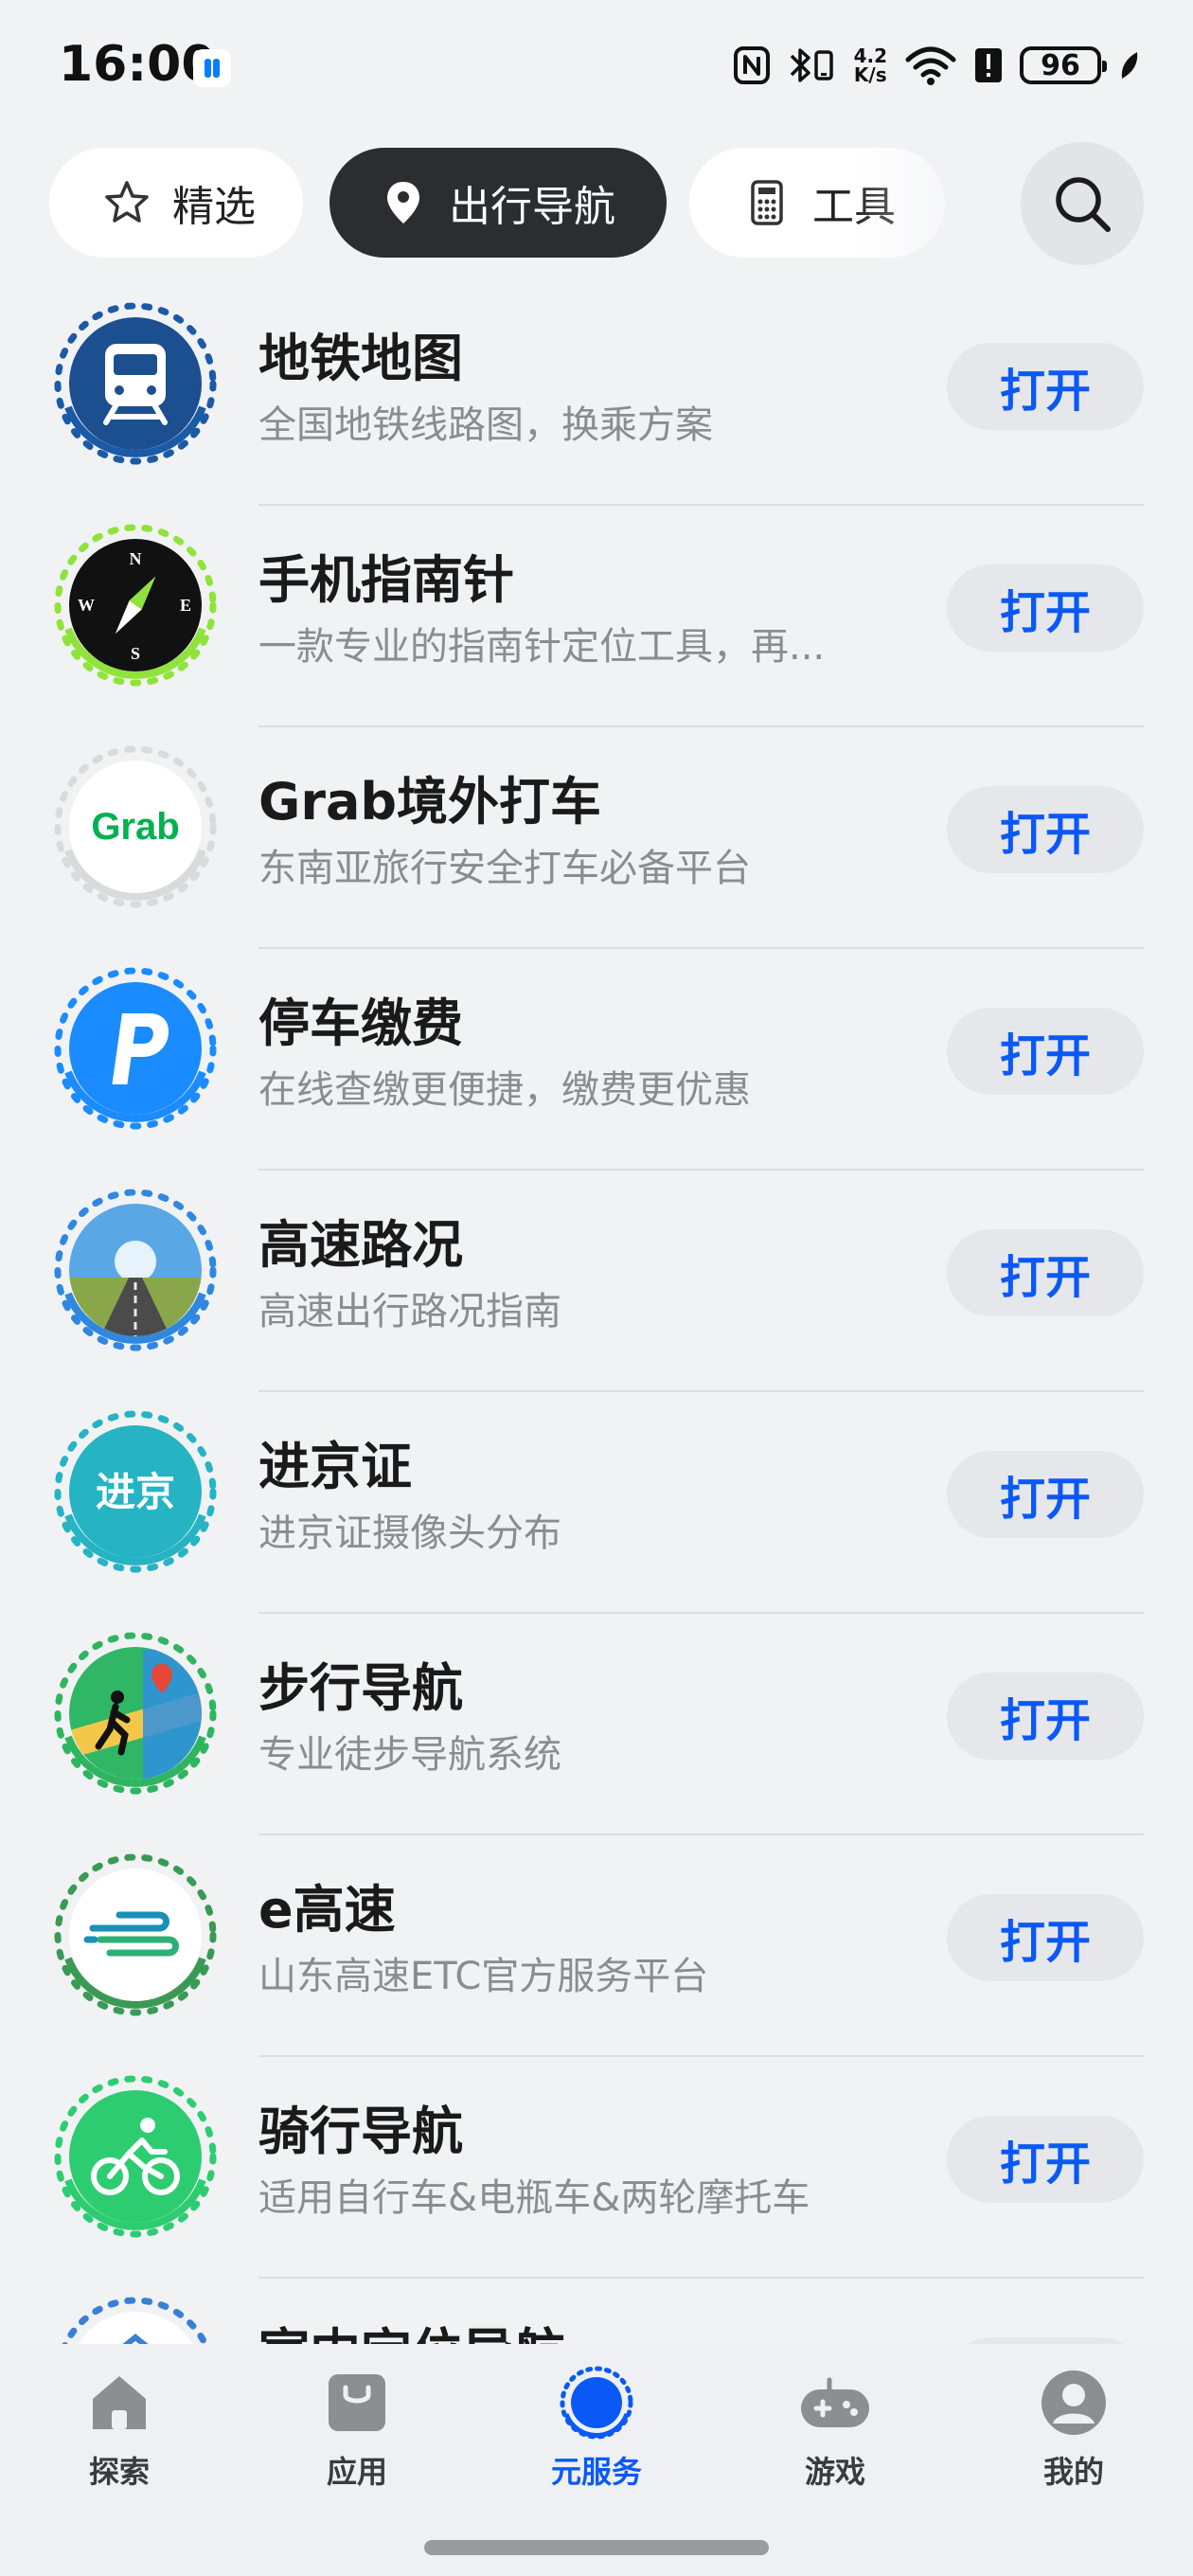 Image resolution: width=1193 pixels, height=2576 pixels. Describe the element at coordinates (357, 2402) in the screenshot. I see `shopping-bag-icon` at that location.